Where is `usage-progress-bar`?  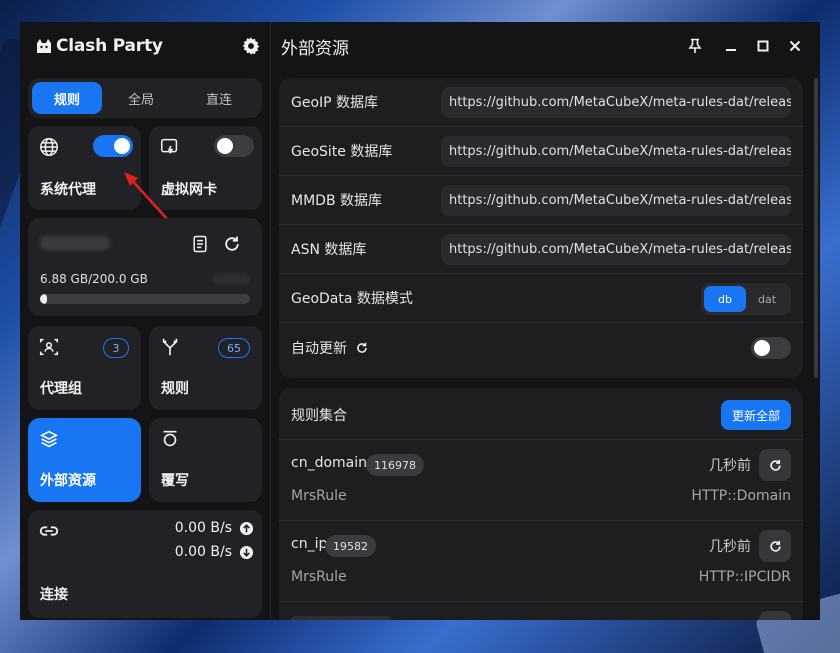 usage-progress-bar is located at coordinates (145, 299).